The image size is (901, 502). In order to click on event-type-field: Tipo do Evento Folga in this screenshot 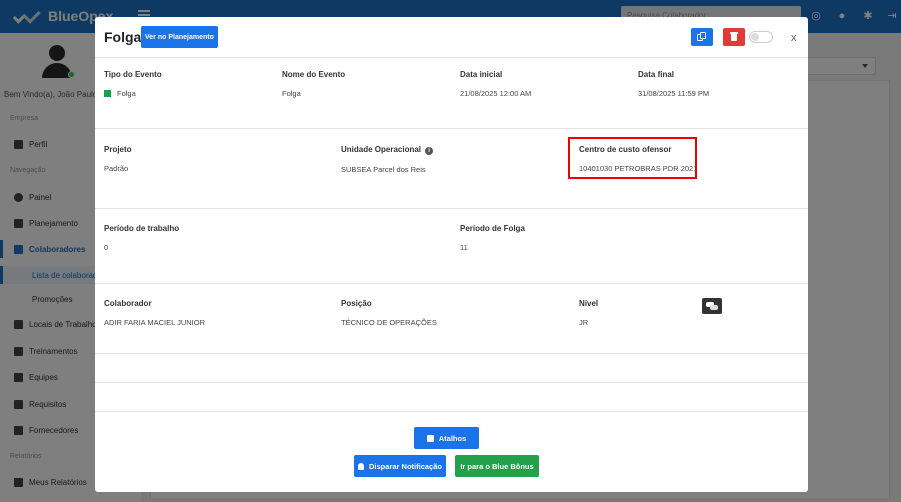, I will do `click(133, 84)`.